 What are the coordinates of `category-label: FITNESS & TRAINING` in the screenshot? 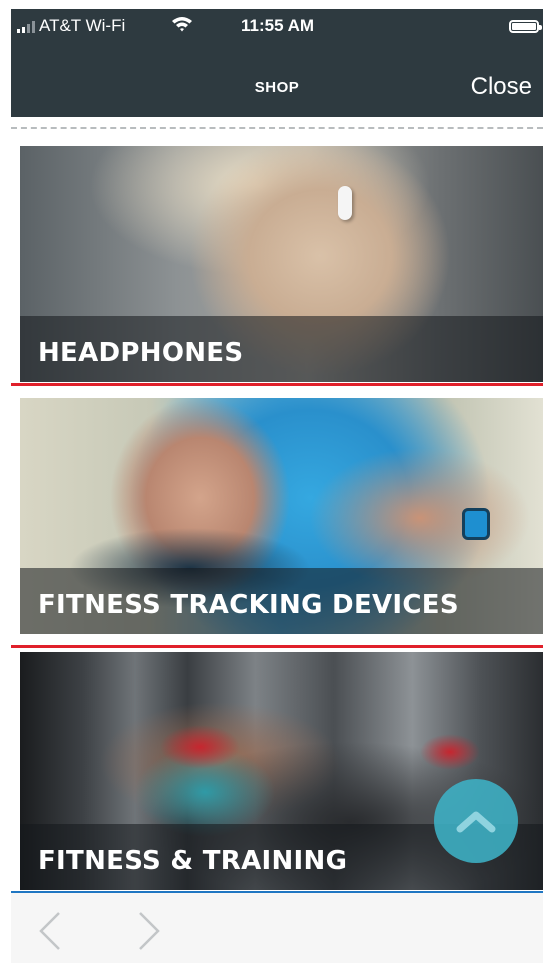 It's located at (193, 861).